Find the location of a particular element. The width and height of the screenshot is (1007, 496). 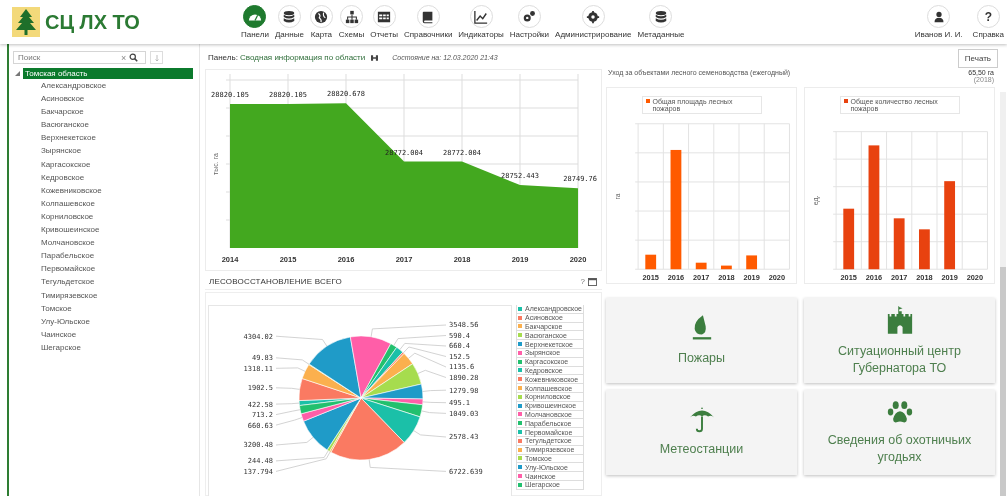

panel-title: Панель: Сводная информация по области is located at coordinates (287, 57).